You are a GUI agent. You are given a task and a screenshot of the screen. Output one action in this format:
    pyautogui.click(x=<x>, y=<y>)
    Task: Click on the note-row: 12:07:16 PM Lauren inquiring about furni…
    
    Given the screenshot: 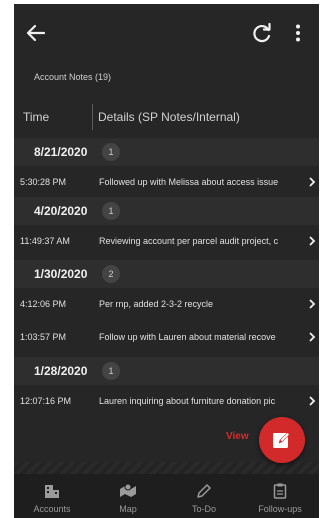 What is the action you would take?
    pyautogui.click(x=166, y=401)
    